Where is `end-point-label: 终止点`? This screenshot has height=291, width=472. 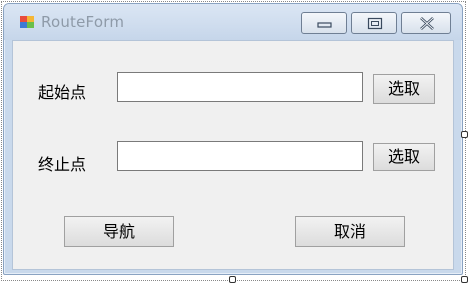
end-point-label: 终止点 is located at coordinates (62, 164).